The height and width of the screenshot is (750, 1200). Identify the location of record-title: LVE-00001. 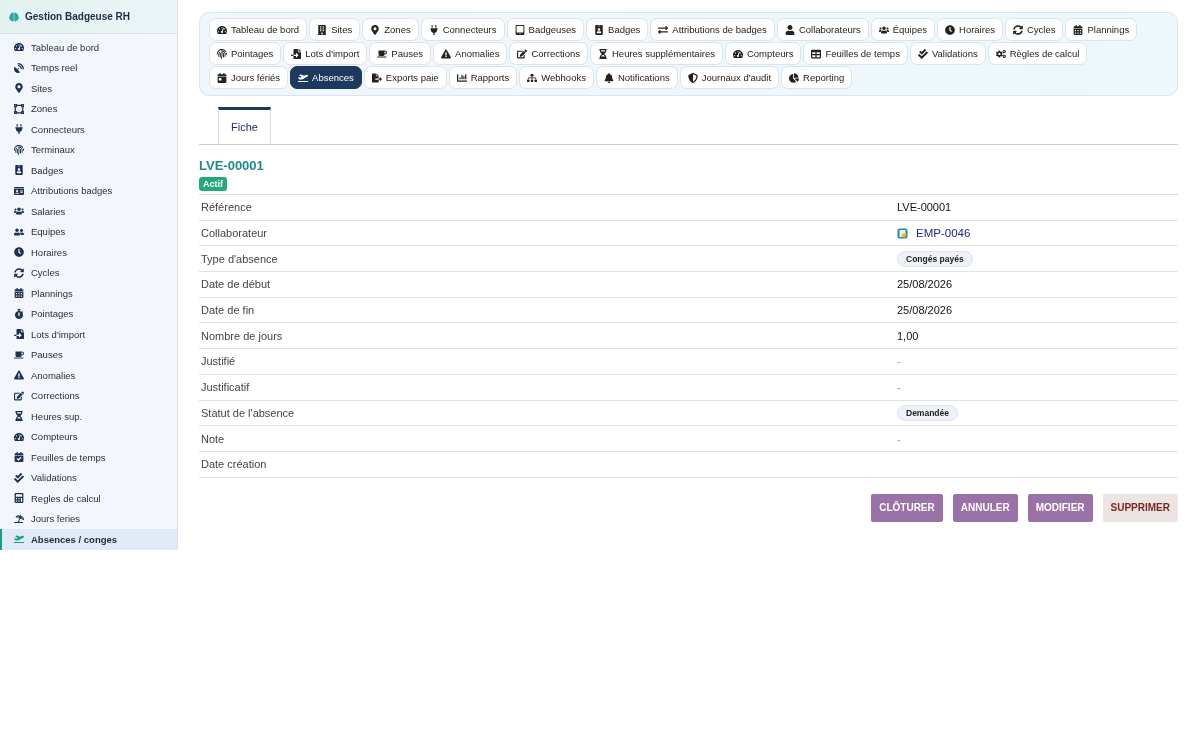
(232, 165).